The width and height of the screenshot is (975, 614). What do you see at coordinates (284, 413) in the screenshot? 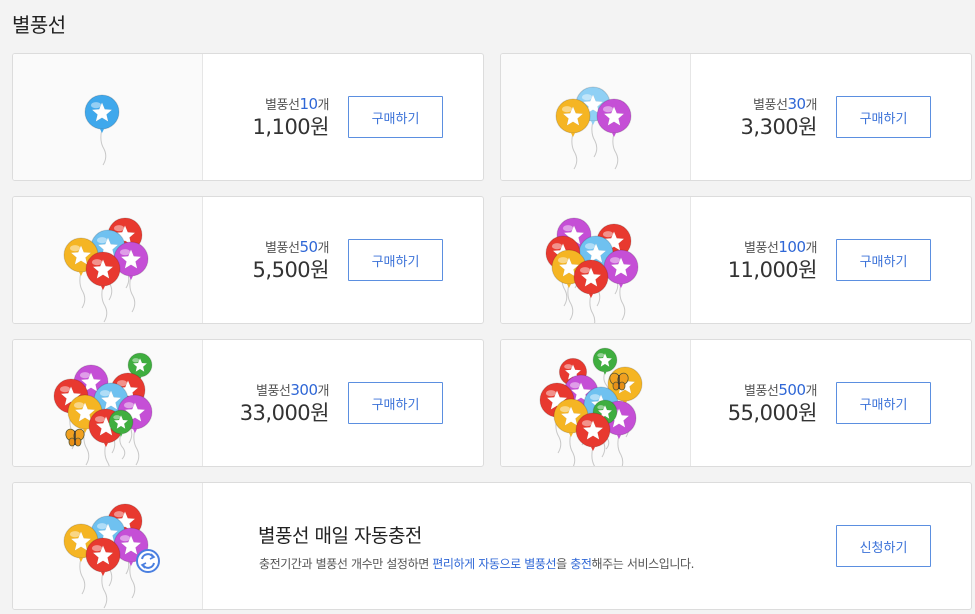
I see `price-value: 33,000원` at bounding box center [284, 413].